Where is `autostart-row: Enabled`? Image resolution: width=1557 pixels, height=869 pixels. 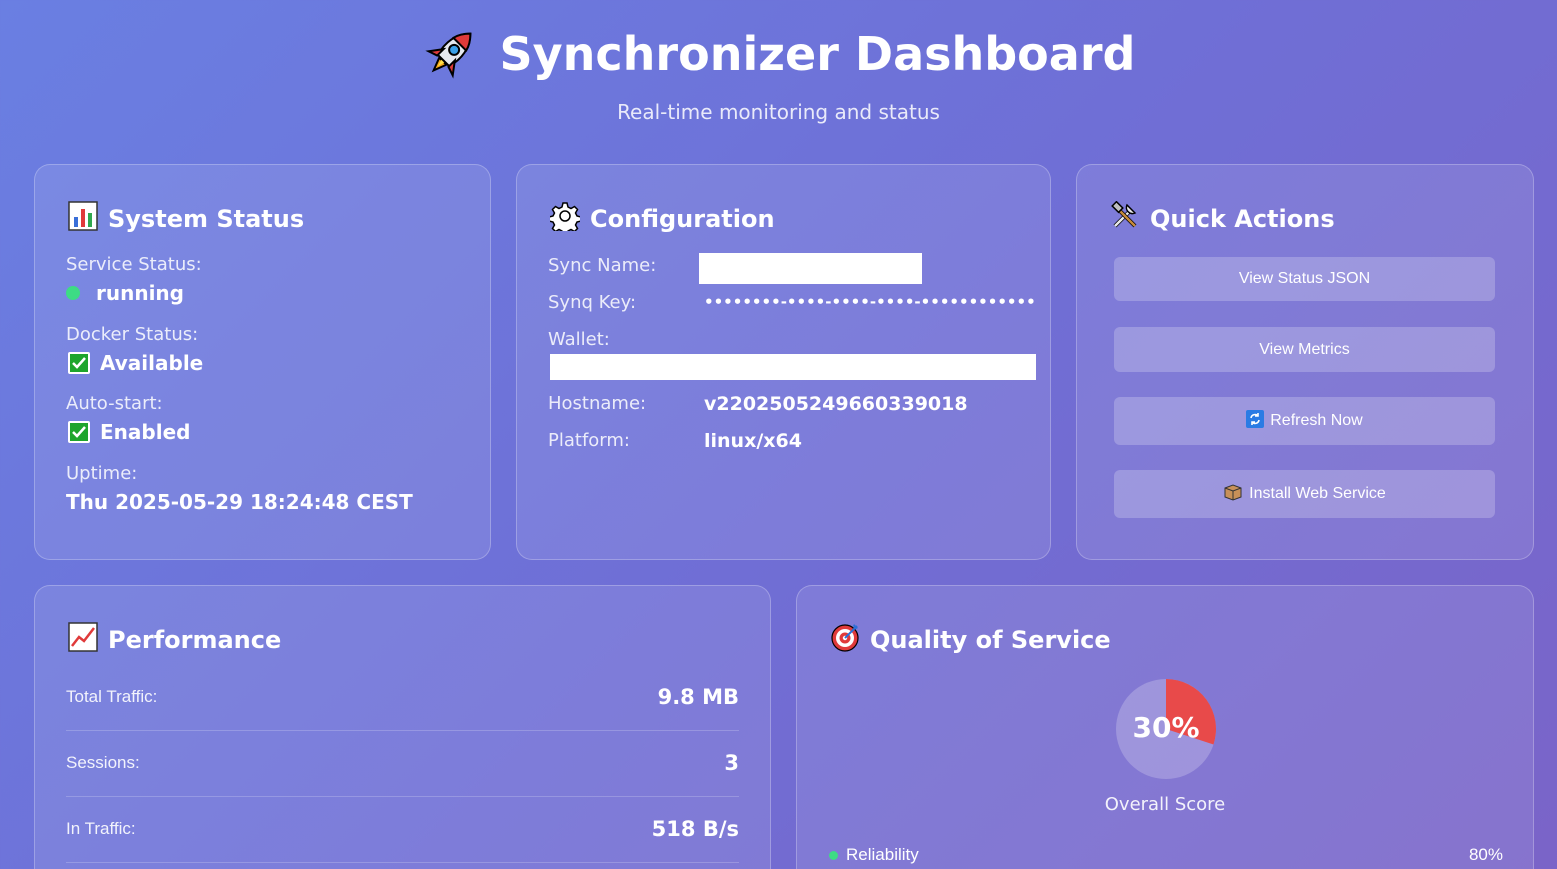
autostart-row: Enabled is located at coordinates (129, 432).